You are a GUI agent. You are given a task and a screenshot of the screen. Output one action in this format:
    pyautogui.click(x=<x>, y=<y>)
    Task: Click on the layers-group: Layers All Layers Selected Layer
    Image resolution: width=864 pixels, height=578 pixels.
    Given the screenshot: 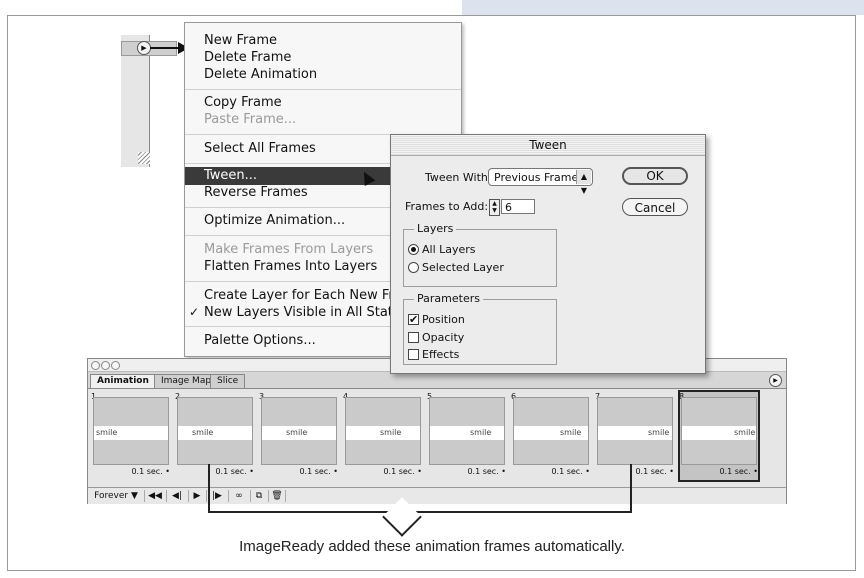 What is the action you would take?
    pyautogui.click(x=480, y=254)
    